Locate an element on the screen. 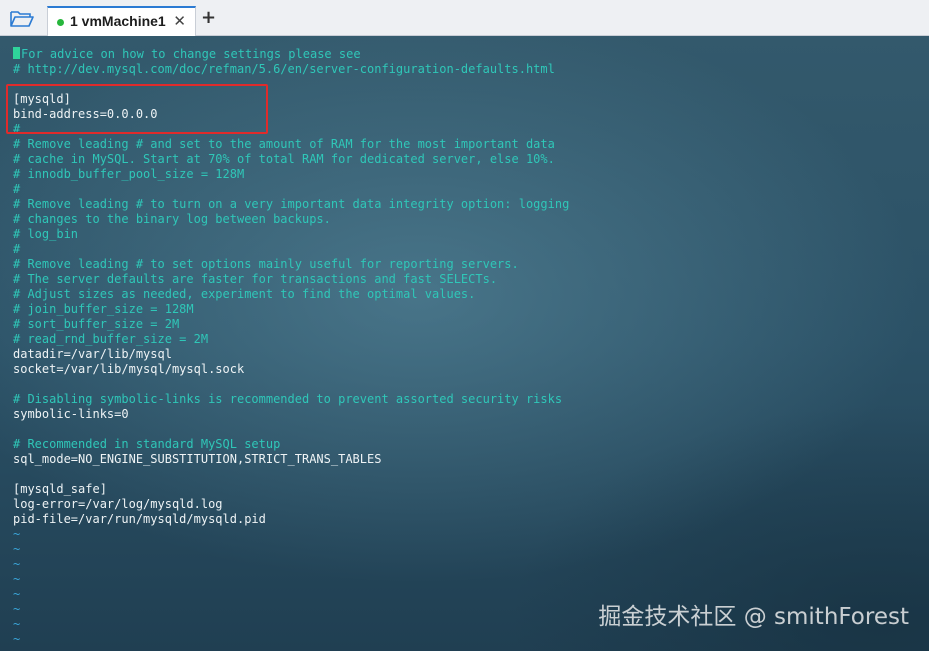  config-line: # sort_buffer_size = 2M is located at coordinates (291, 324).